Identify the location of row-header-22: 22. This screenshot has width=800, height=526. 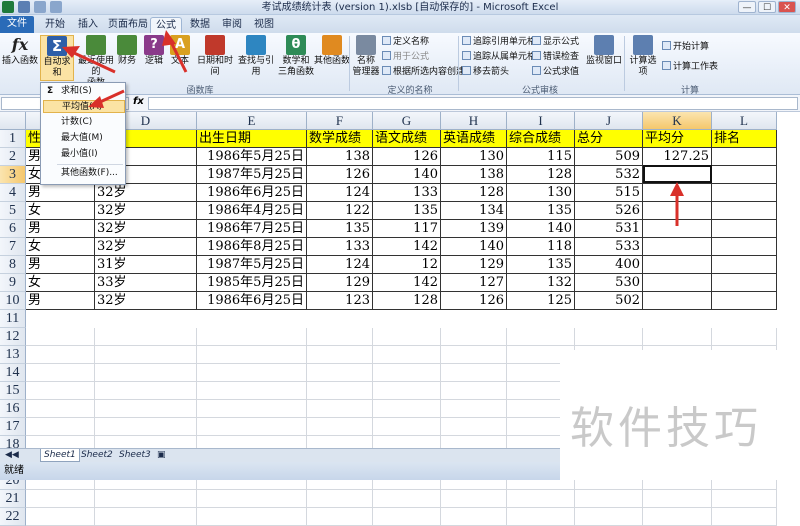
(13, 517).